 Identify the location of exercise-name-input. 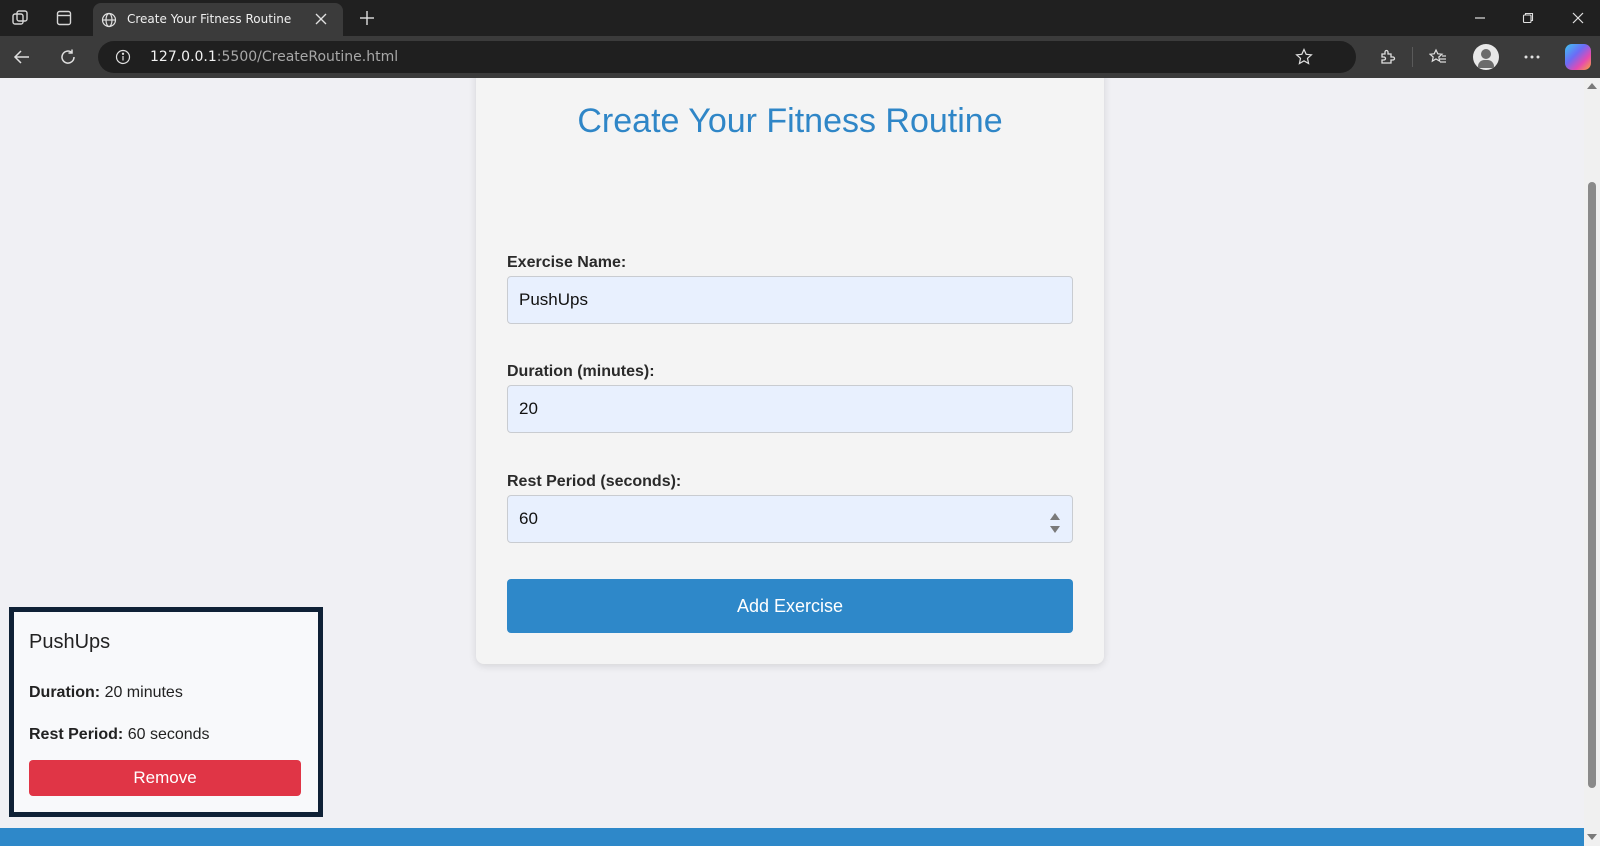
(790, 300).